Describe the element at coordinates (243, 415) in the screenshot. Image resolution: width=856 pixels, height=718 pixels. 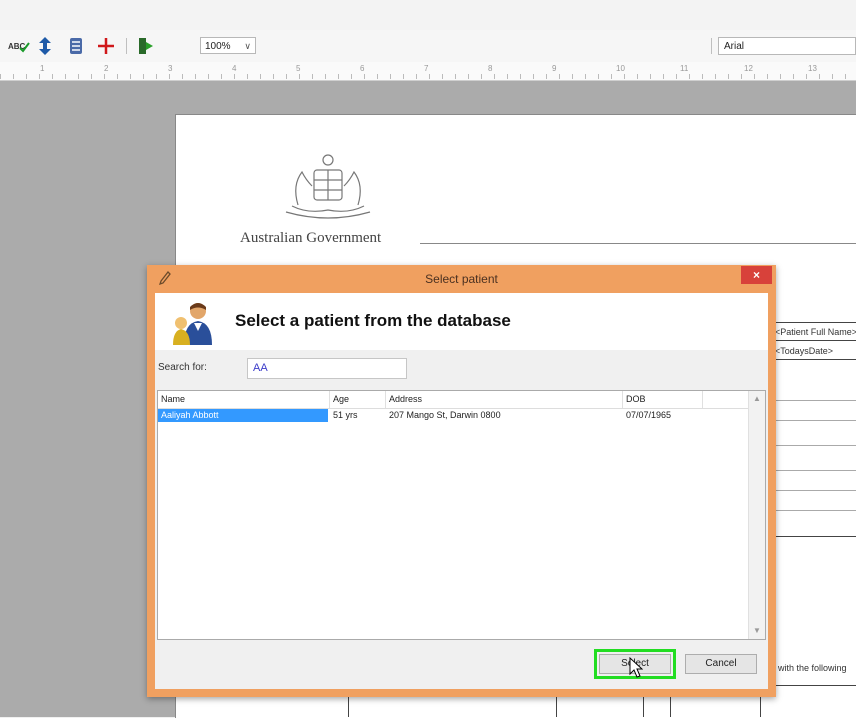
I see `cell-name: Aaliyah Abbott` at that location.